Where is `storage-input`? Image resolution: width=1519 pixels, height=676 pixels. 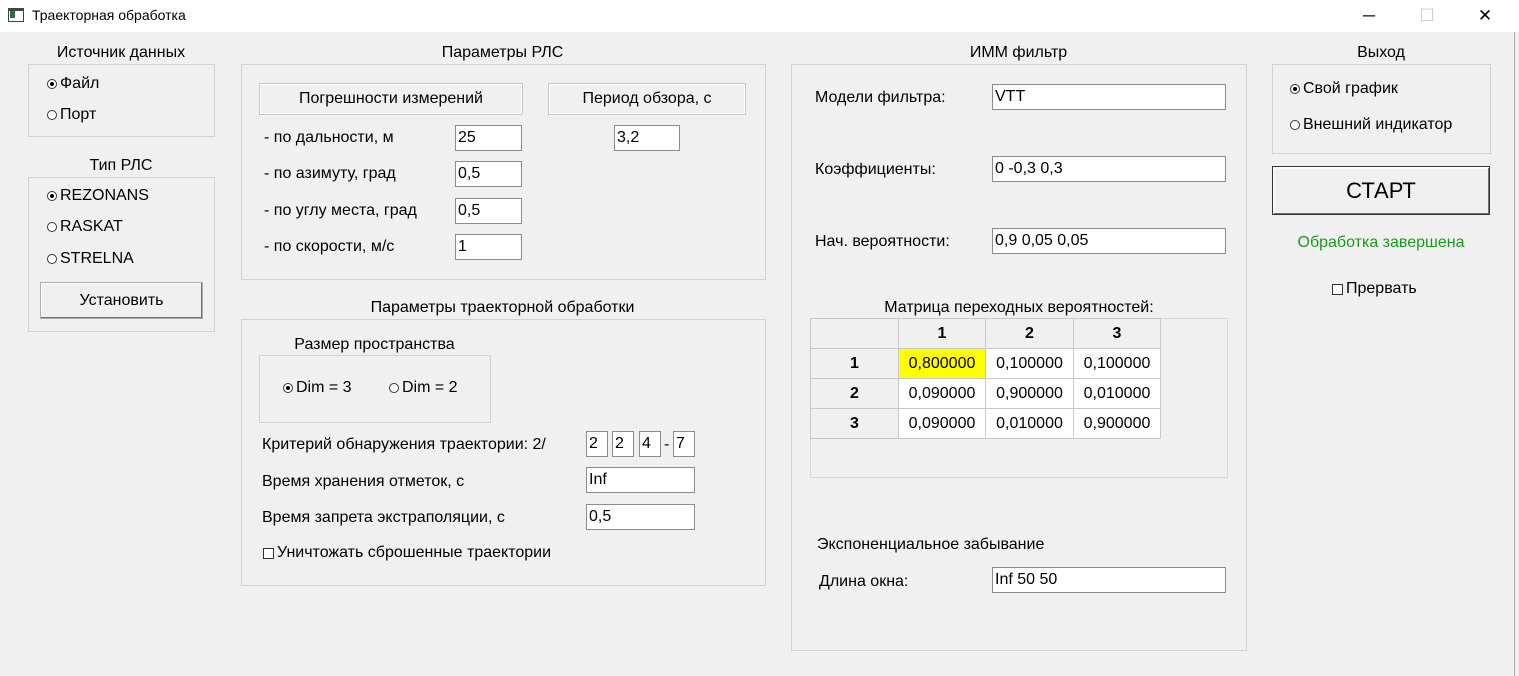
storage-input is located at coordinates (640, 480).